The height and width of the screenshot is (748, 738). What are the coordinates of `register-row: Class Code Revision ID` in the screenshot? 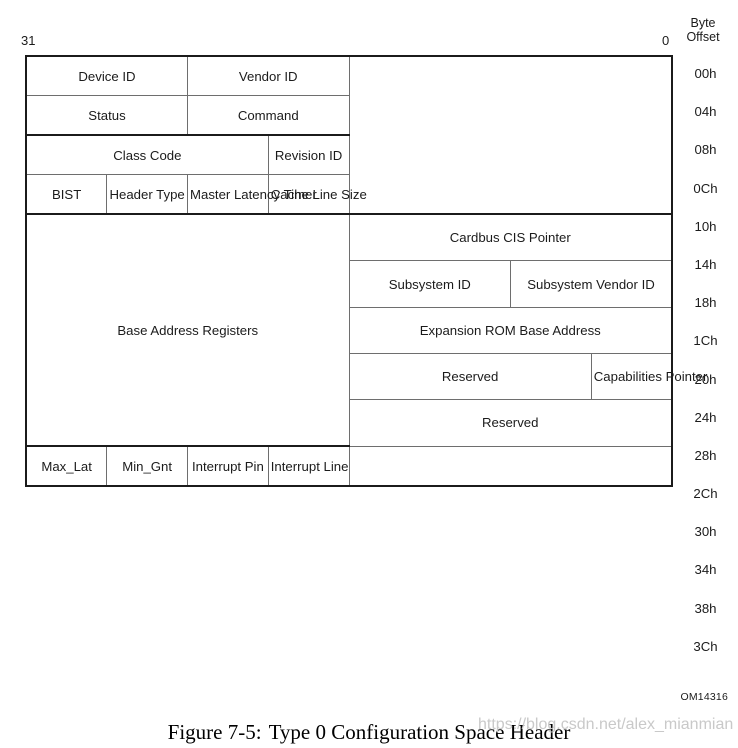 It's located at (348, 154).